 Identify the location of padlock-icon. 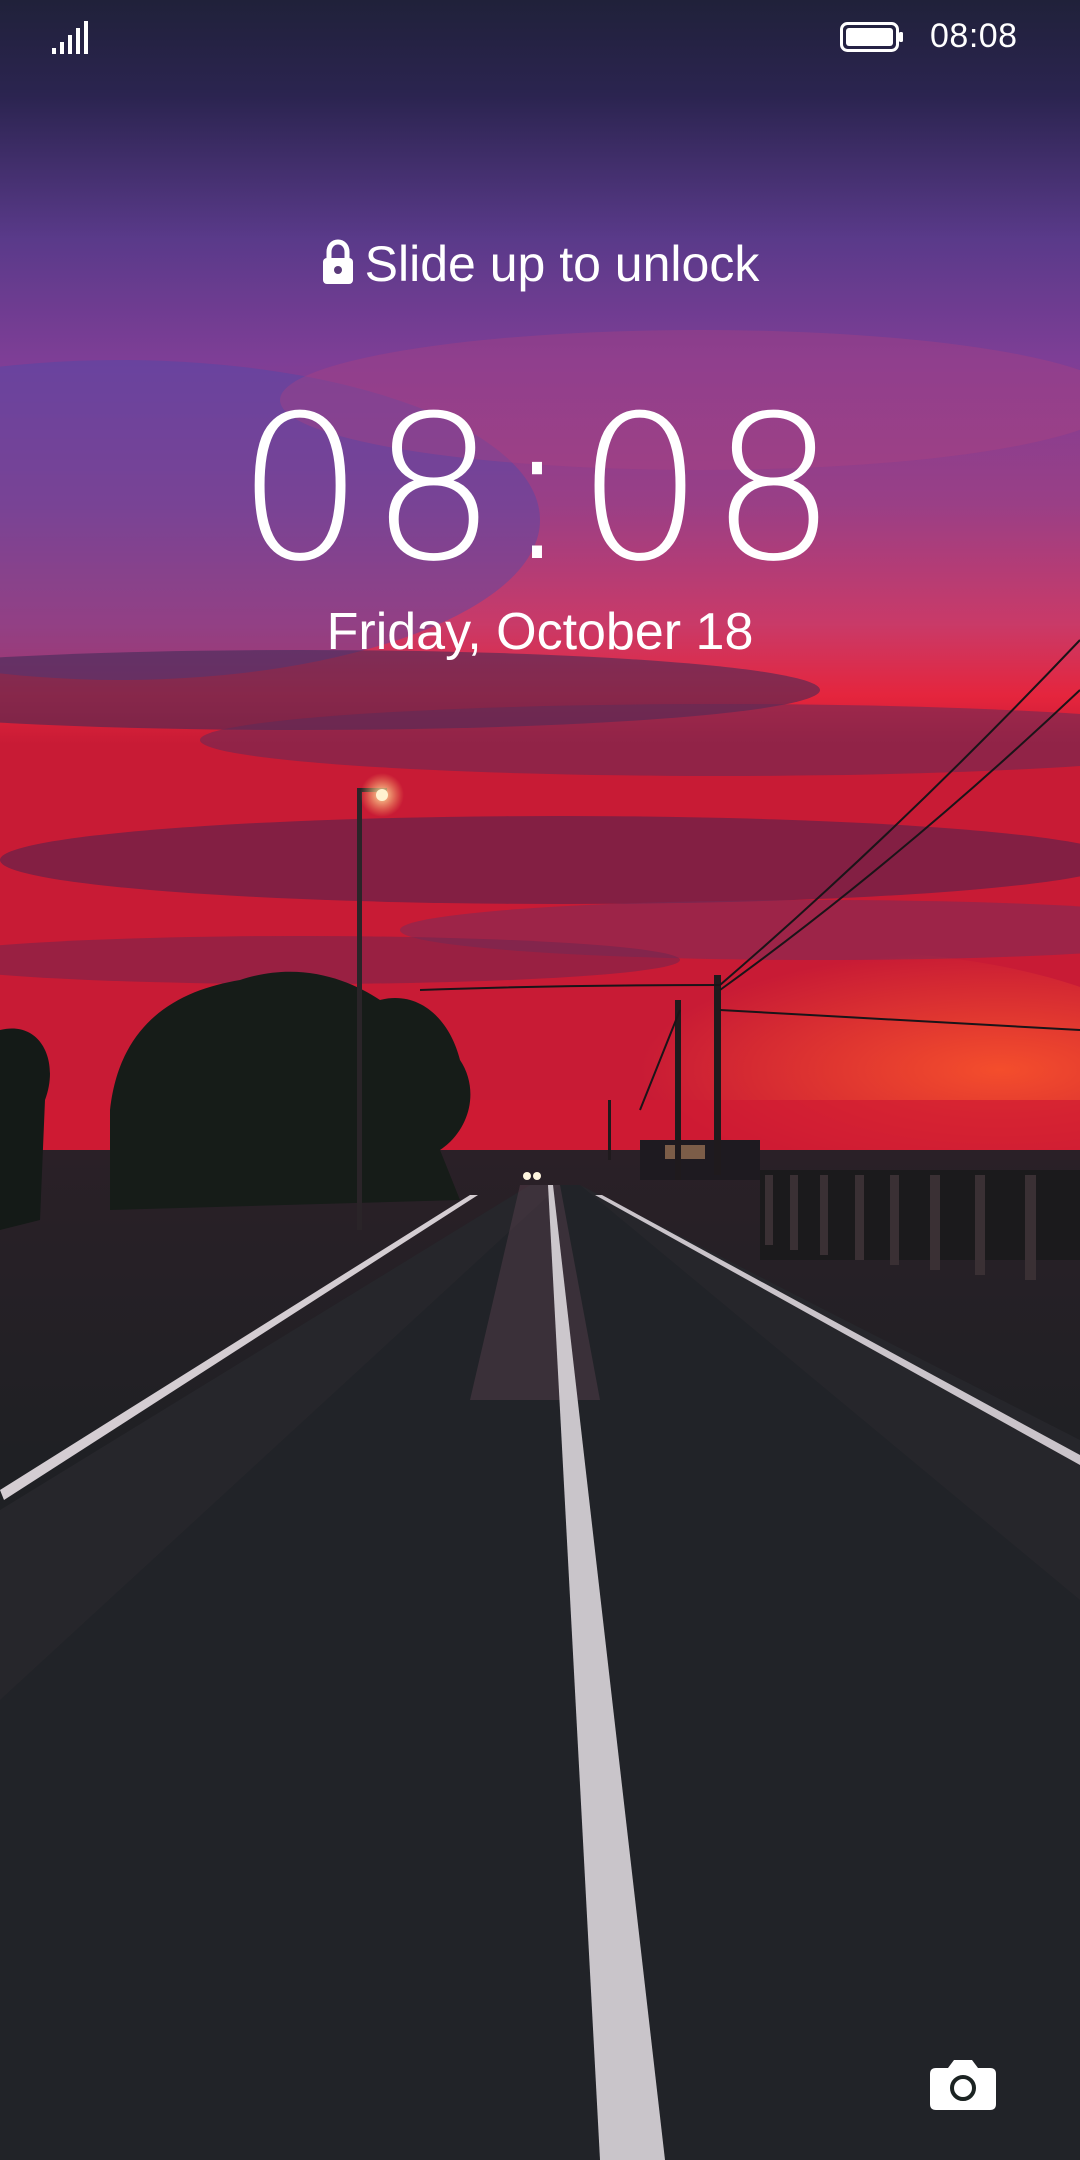
(337, 261).